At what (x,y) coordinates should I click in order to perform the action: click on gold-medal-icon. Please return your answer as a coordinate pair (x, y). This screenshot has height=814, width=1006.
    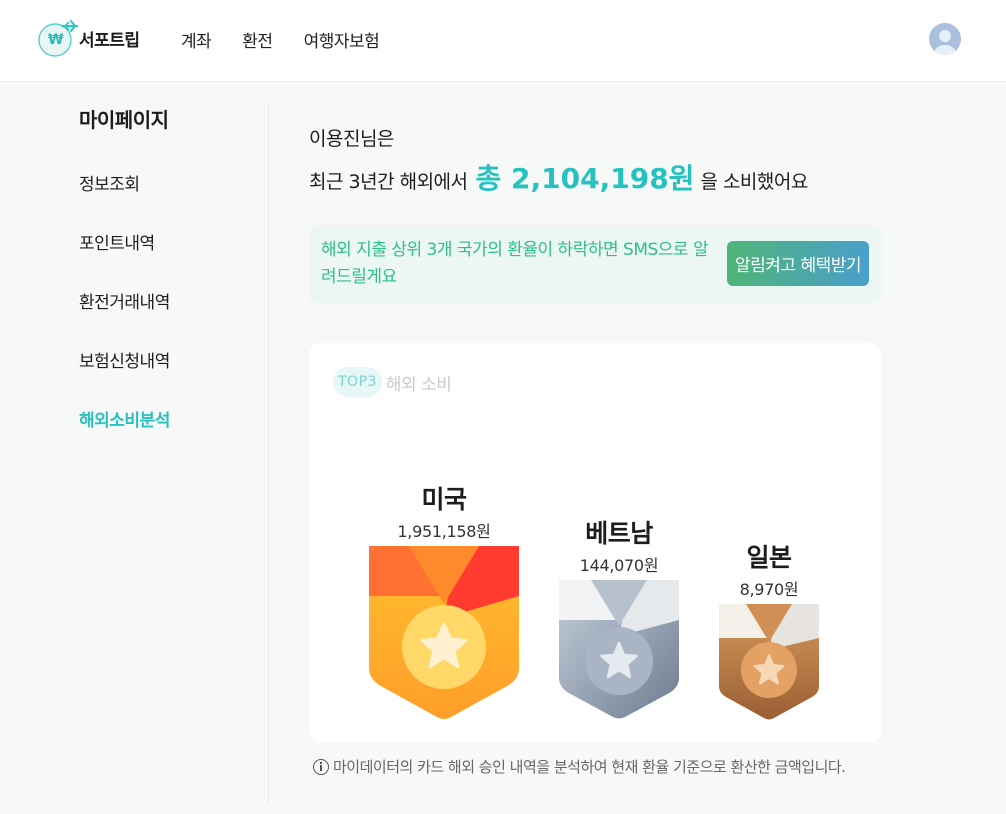
    Looking at the image, I should click on (444, 632).